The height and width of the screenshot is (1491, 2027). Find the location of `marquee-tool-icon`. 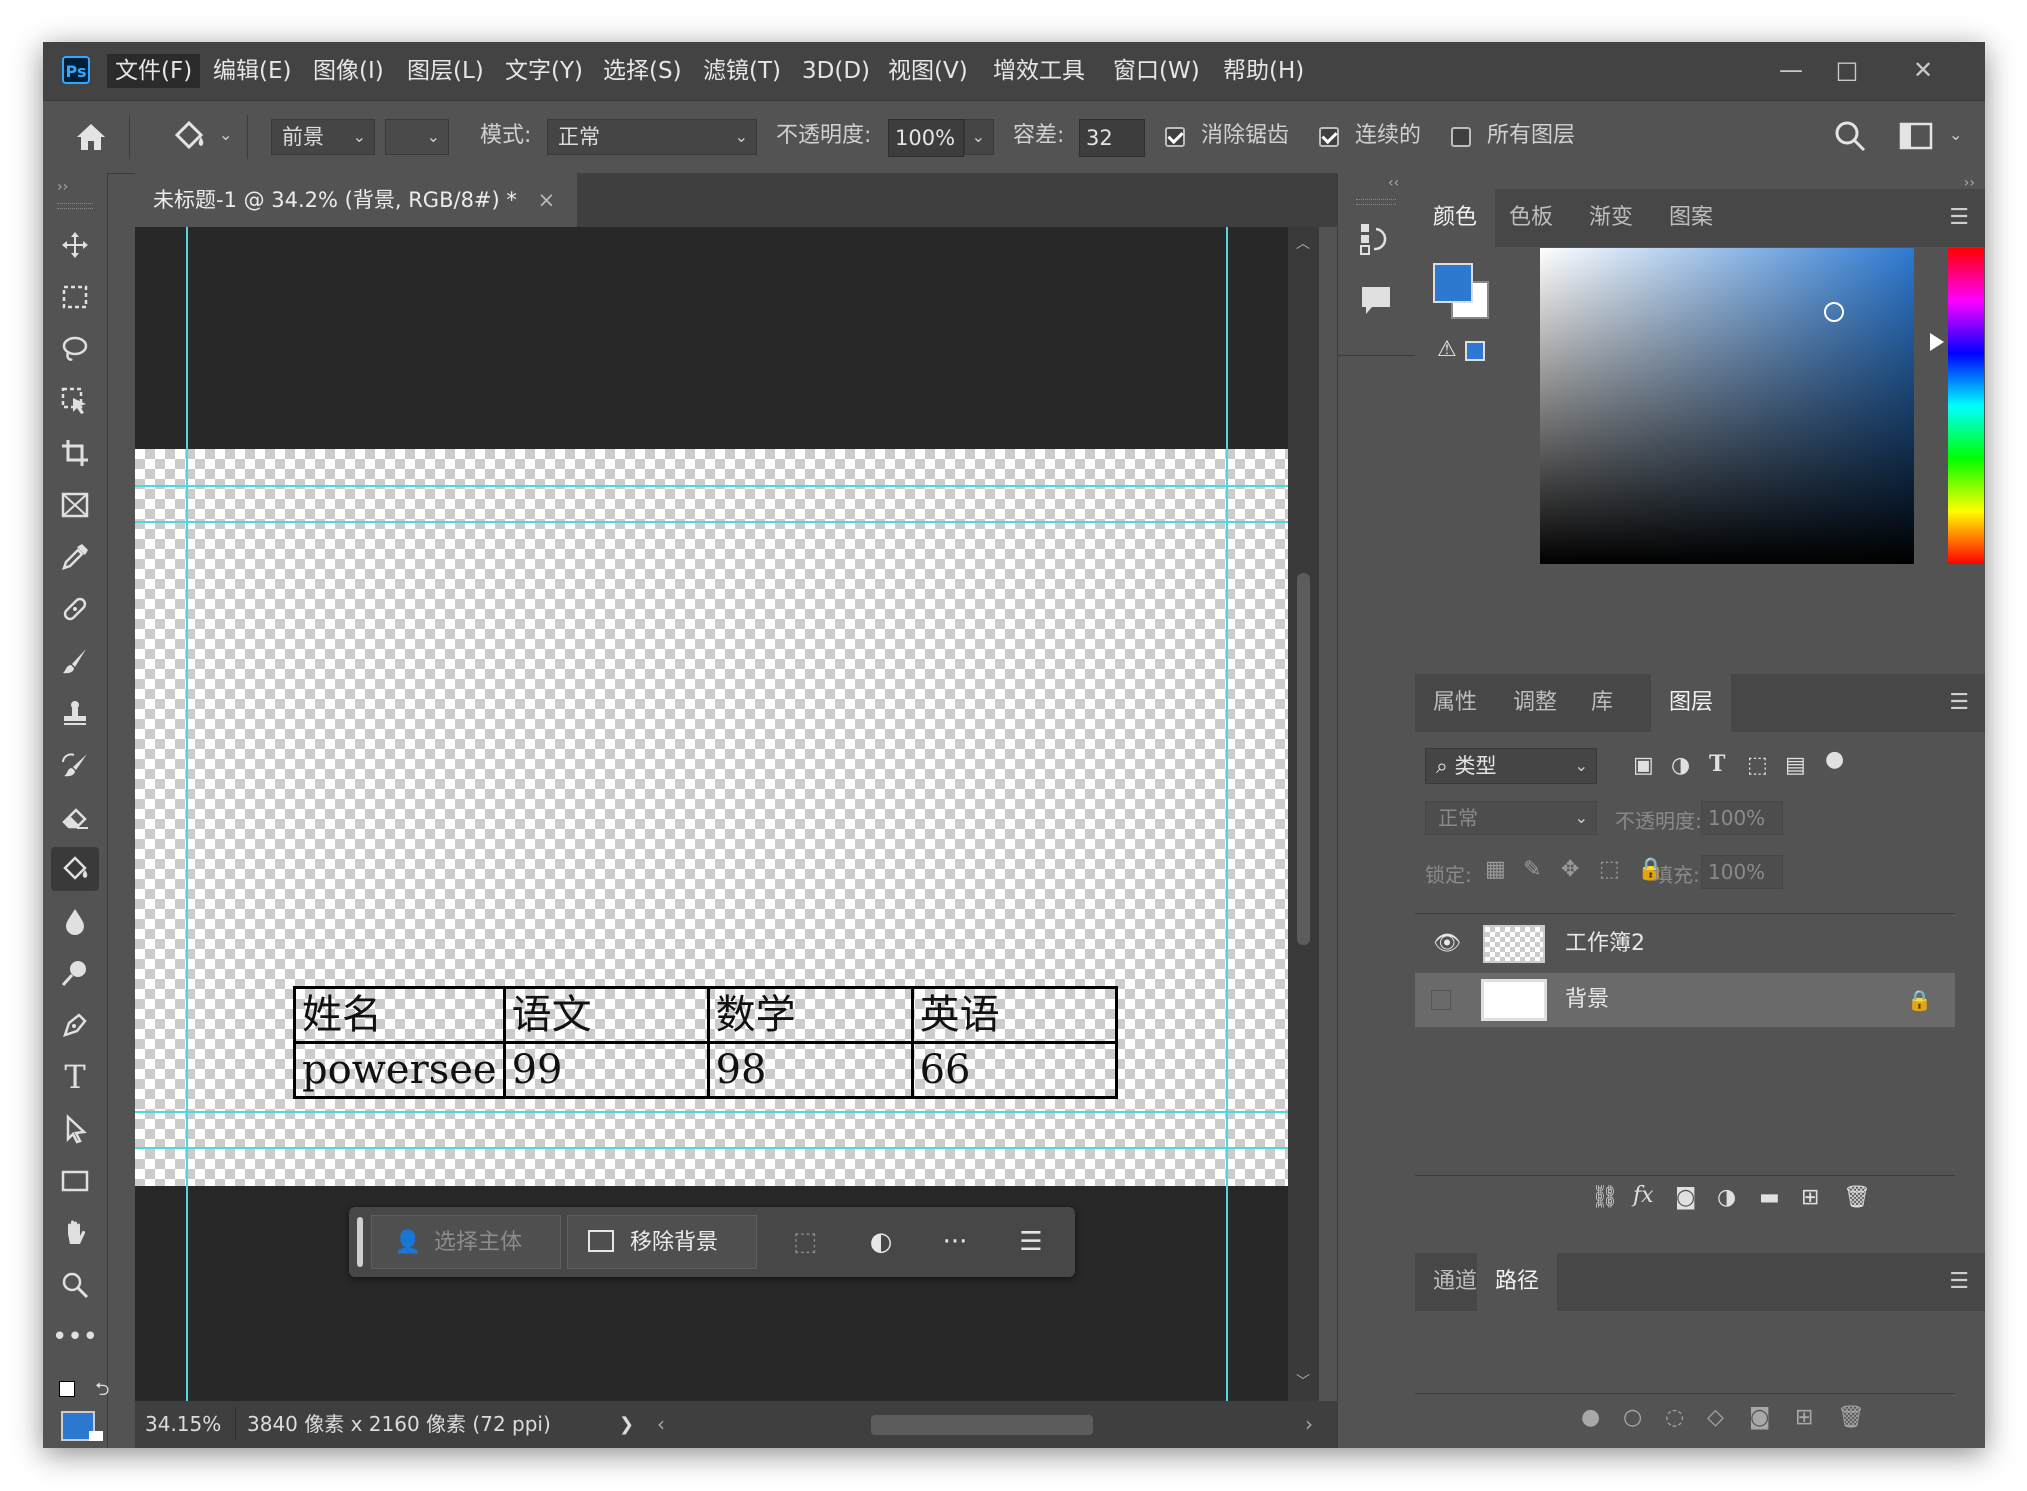

marquee-tool-icon is located at coordinates (75, 297).